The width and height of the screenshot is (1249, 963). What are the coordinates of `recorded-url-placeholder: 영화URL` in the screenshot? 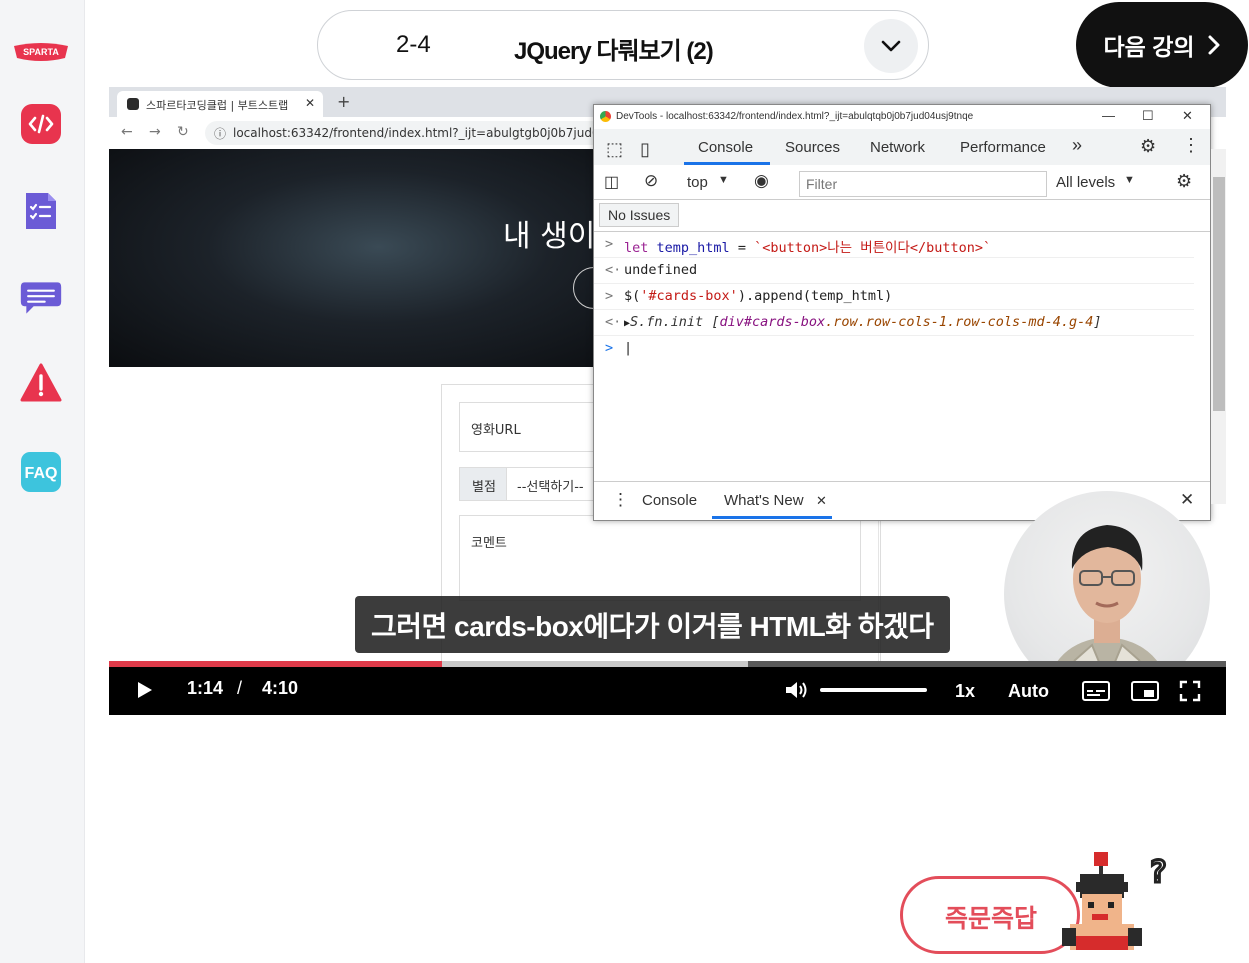 It's located at (496, 430).